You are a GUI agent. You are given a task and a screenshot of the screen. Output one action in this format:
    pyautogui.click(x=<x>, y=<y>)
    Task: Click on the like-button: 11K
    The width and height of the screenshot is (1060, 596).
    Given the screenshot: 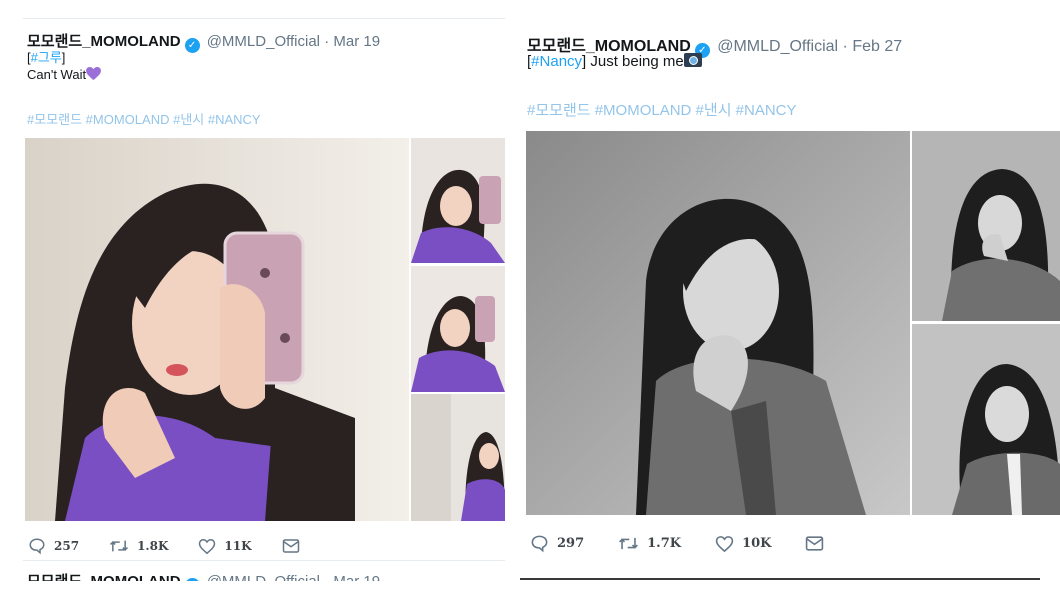 What is the action you would take?
    pyautogui.click(x=225, y=546)
    